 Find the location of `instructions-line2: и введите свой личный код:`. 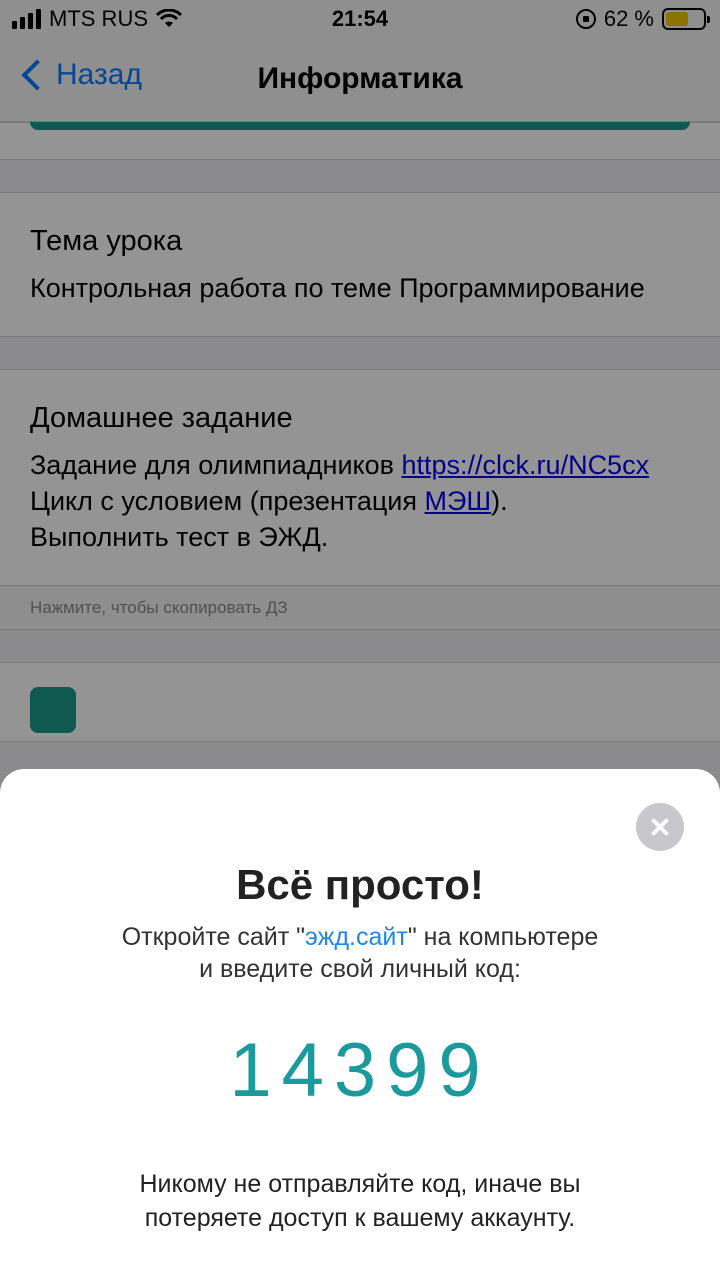

instructions-line2: и введите свой личный код: is located at coordinates (360, 969).